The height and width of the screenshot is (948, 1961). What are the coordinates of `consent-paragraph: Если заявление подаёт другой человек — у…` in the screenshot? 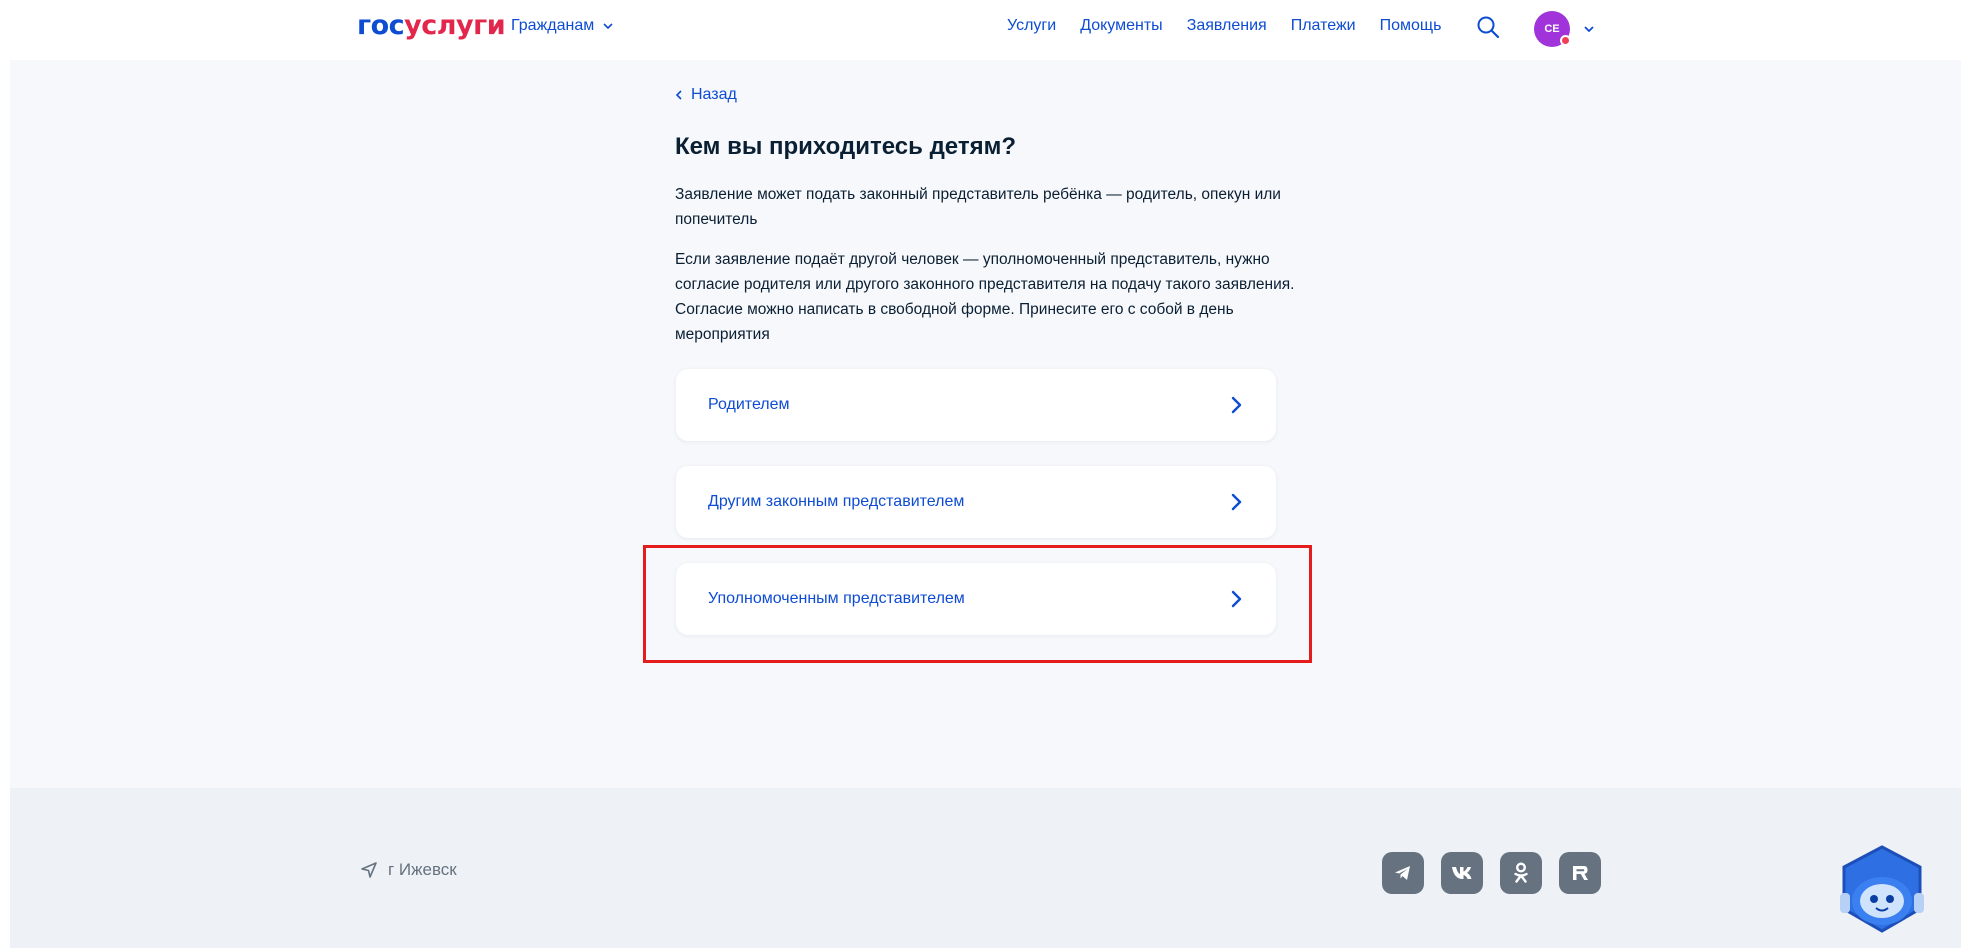 It's located at (985, 297).